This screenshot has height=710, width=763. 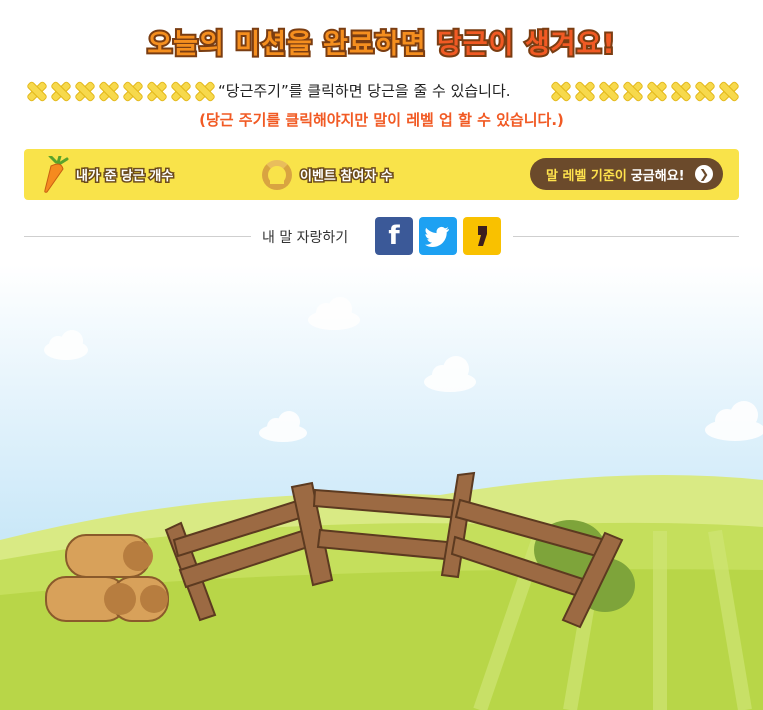 I want to click on carrot-count-label: 내가 준 당근 개수, so click(x=124, y=177).